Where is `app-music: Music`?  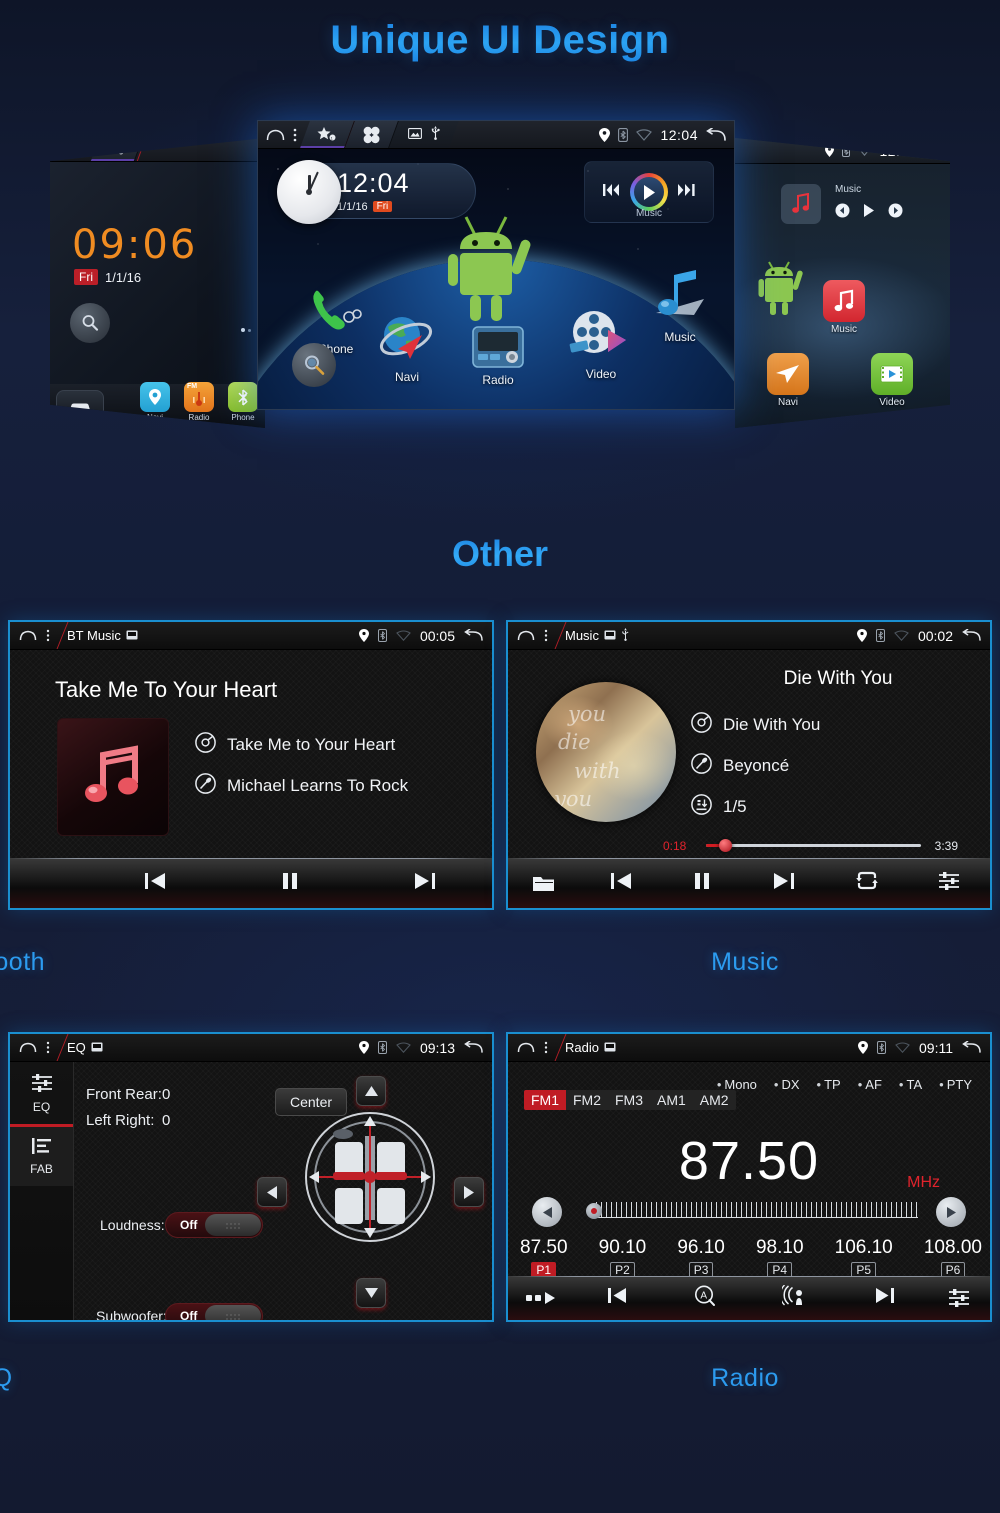
app-music: Music is located at coordinates (680, 306).